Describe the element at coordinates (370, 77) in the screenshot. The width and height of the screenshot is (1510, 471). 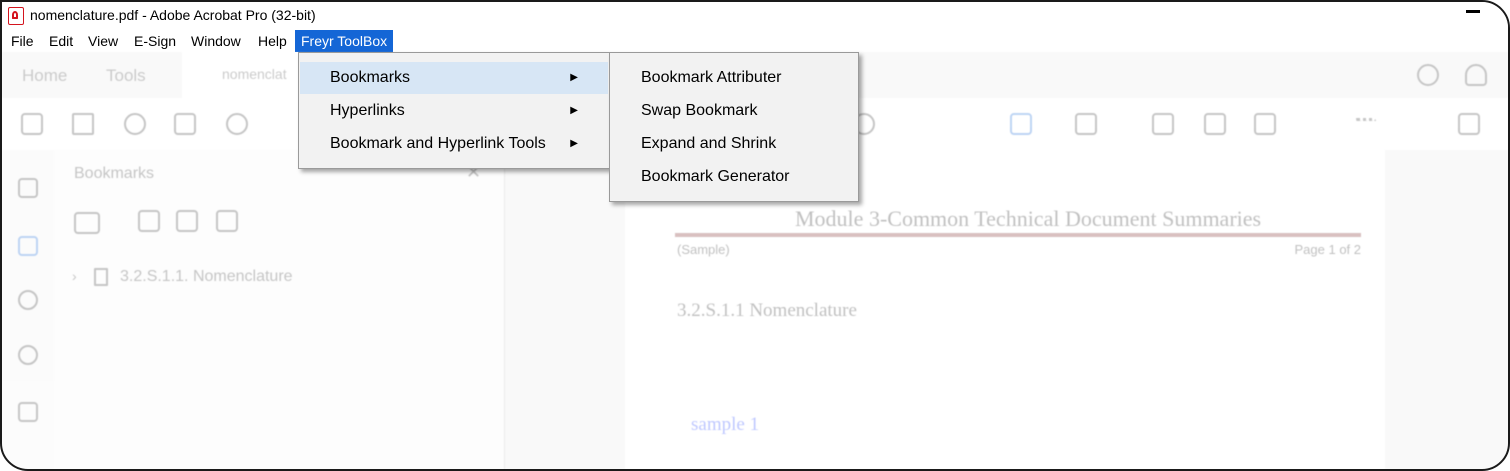
I see `menu-item-label: Bookmarks` at that location.